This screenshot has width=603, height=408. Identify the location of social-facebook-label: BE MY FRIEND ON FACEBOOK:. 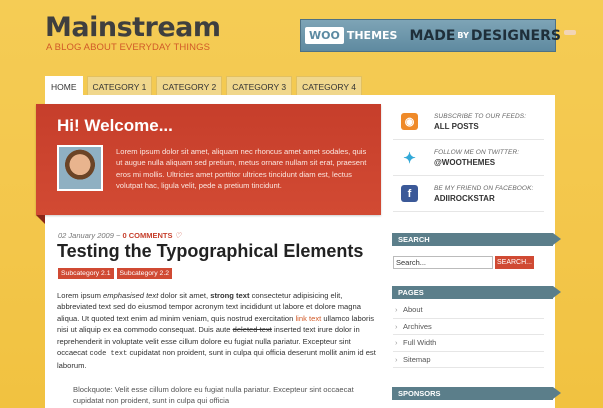
(484, 188).